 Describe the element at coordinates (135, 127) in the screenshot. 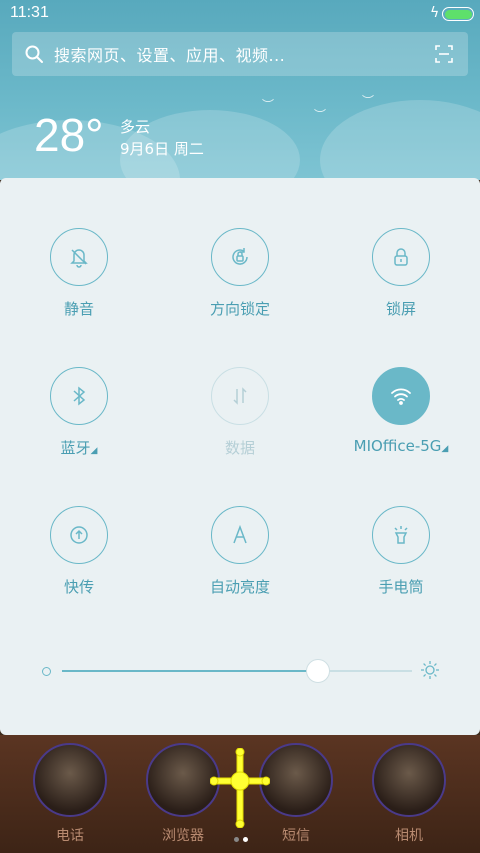

I see `weather-condition: 多云` at that location.